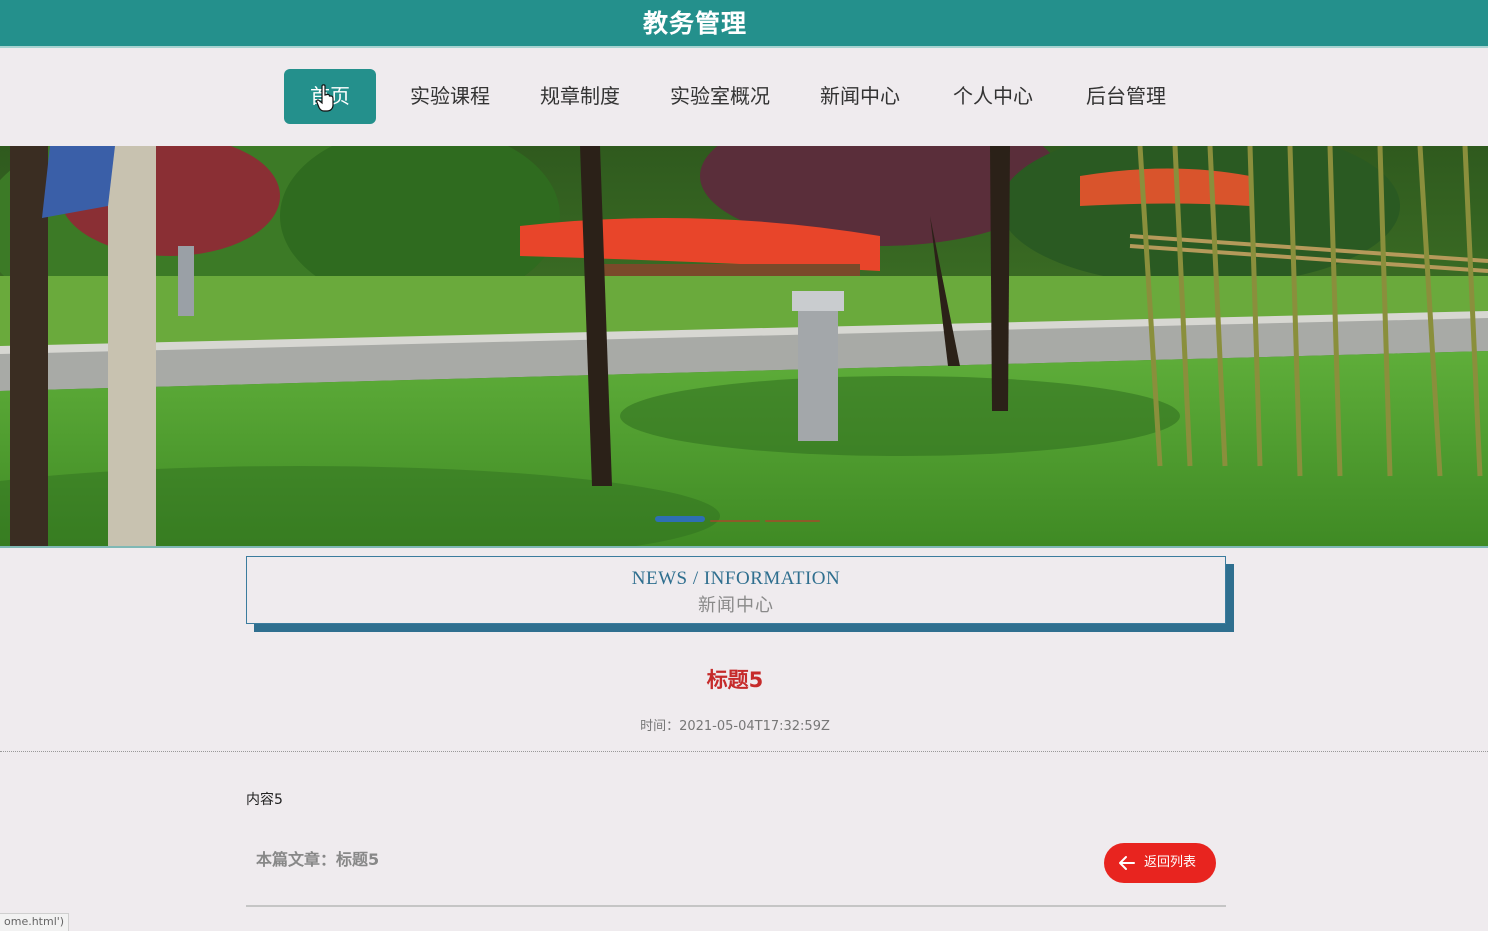  I want to click on main-nav: 首页 实验课程 规章制度 实验室概况 新闻中心 个人中心 后台管理, so click(744, 97).